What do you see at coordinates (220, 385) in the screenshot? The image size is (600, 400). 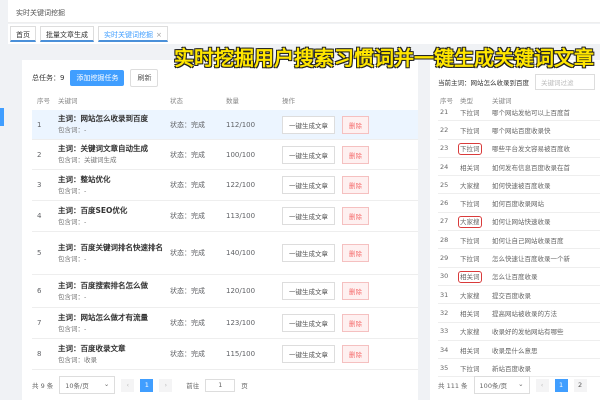 I see `goto-page-input: 1` at bounding box center [220, 385].